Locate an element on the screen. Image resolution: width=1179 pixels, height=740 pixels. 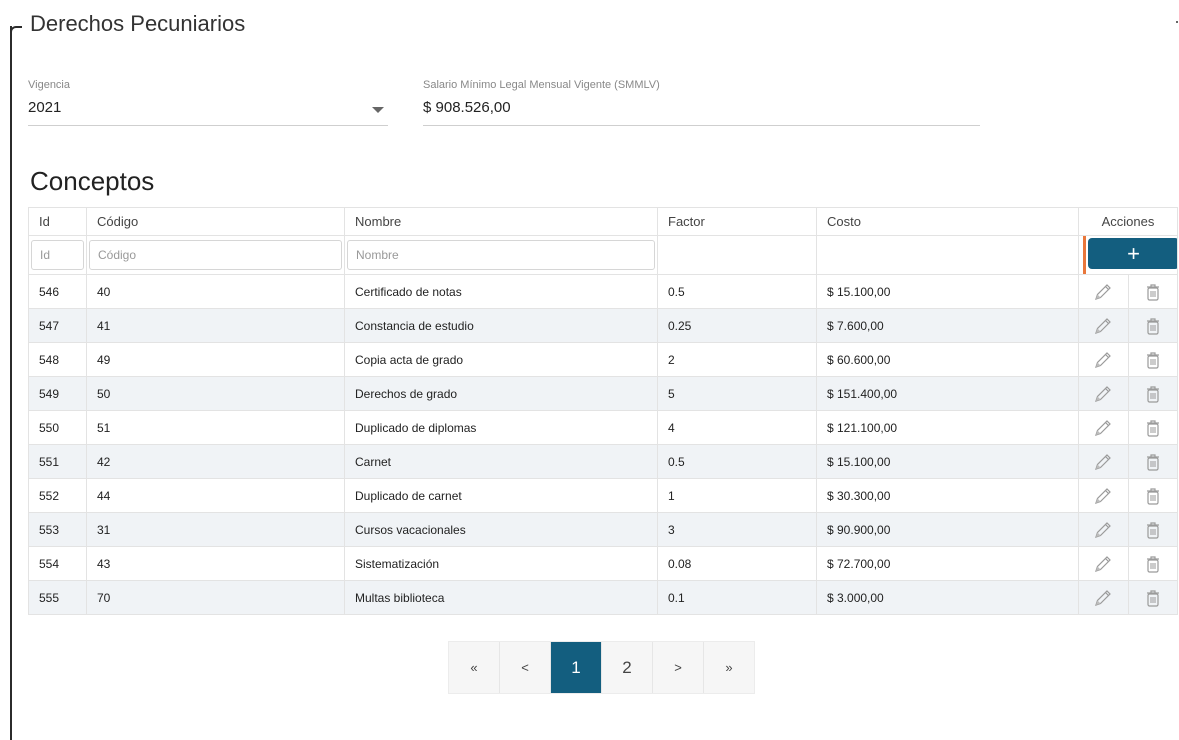
cell-id: 547 is located at coordinates (57, 325).